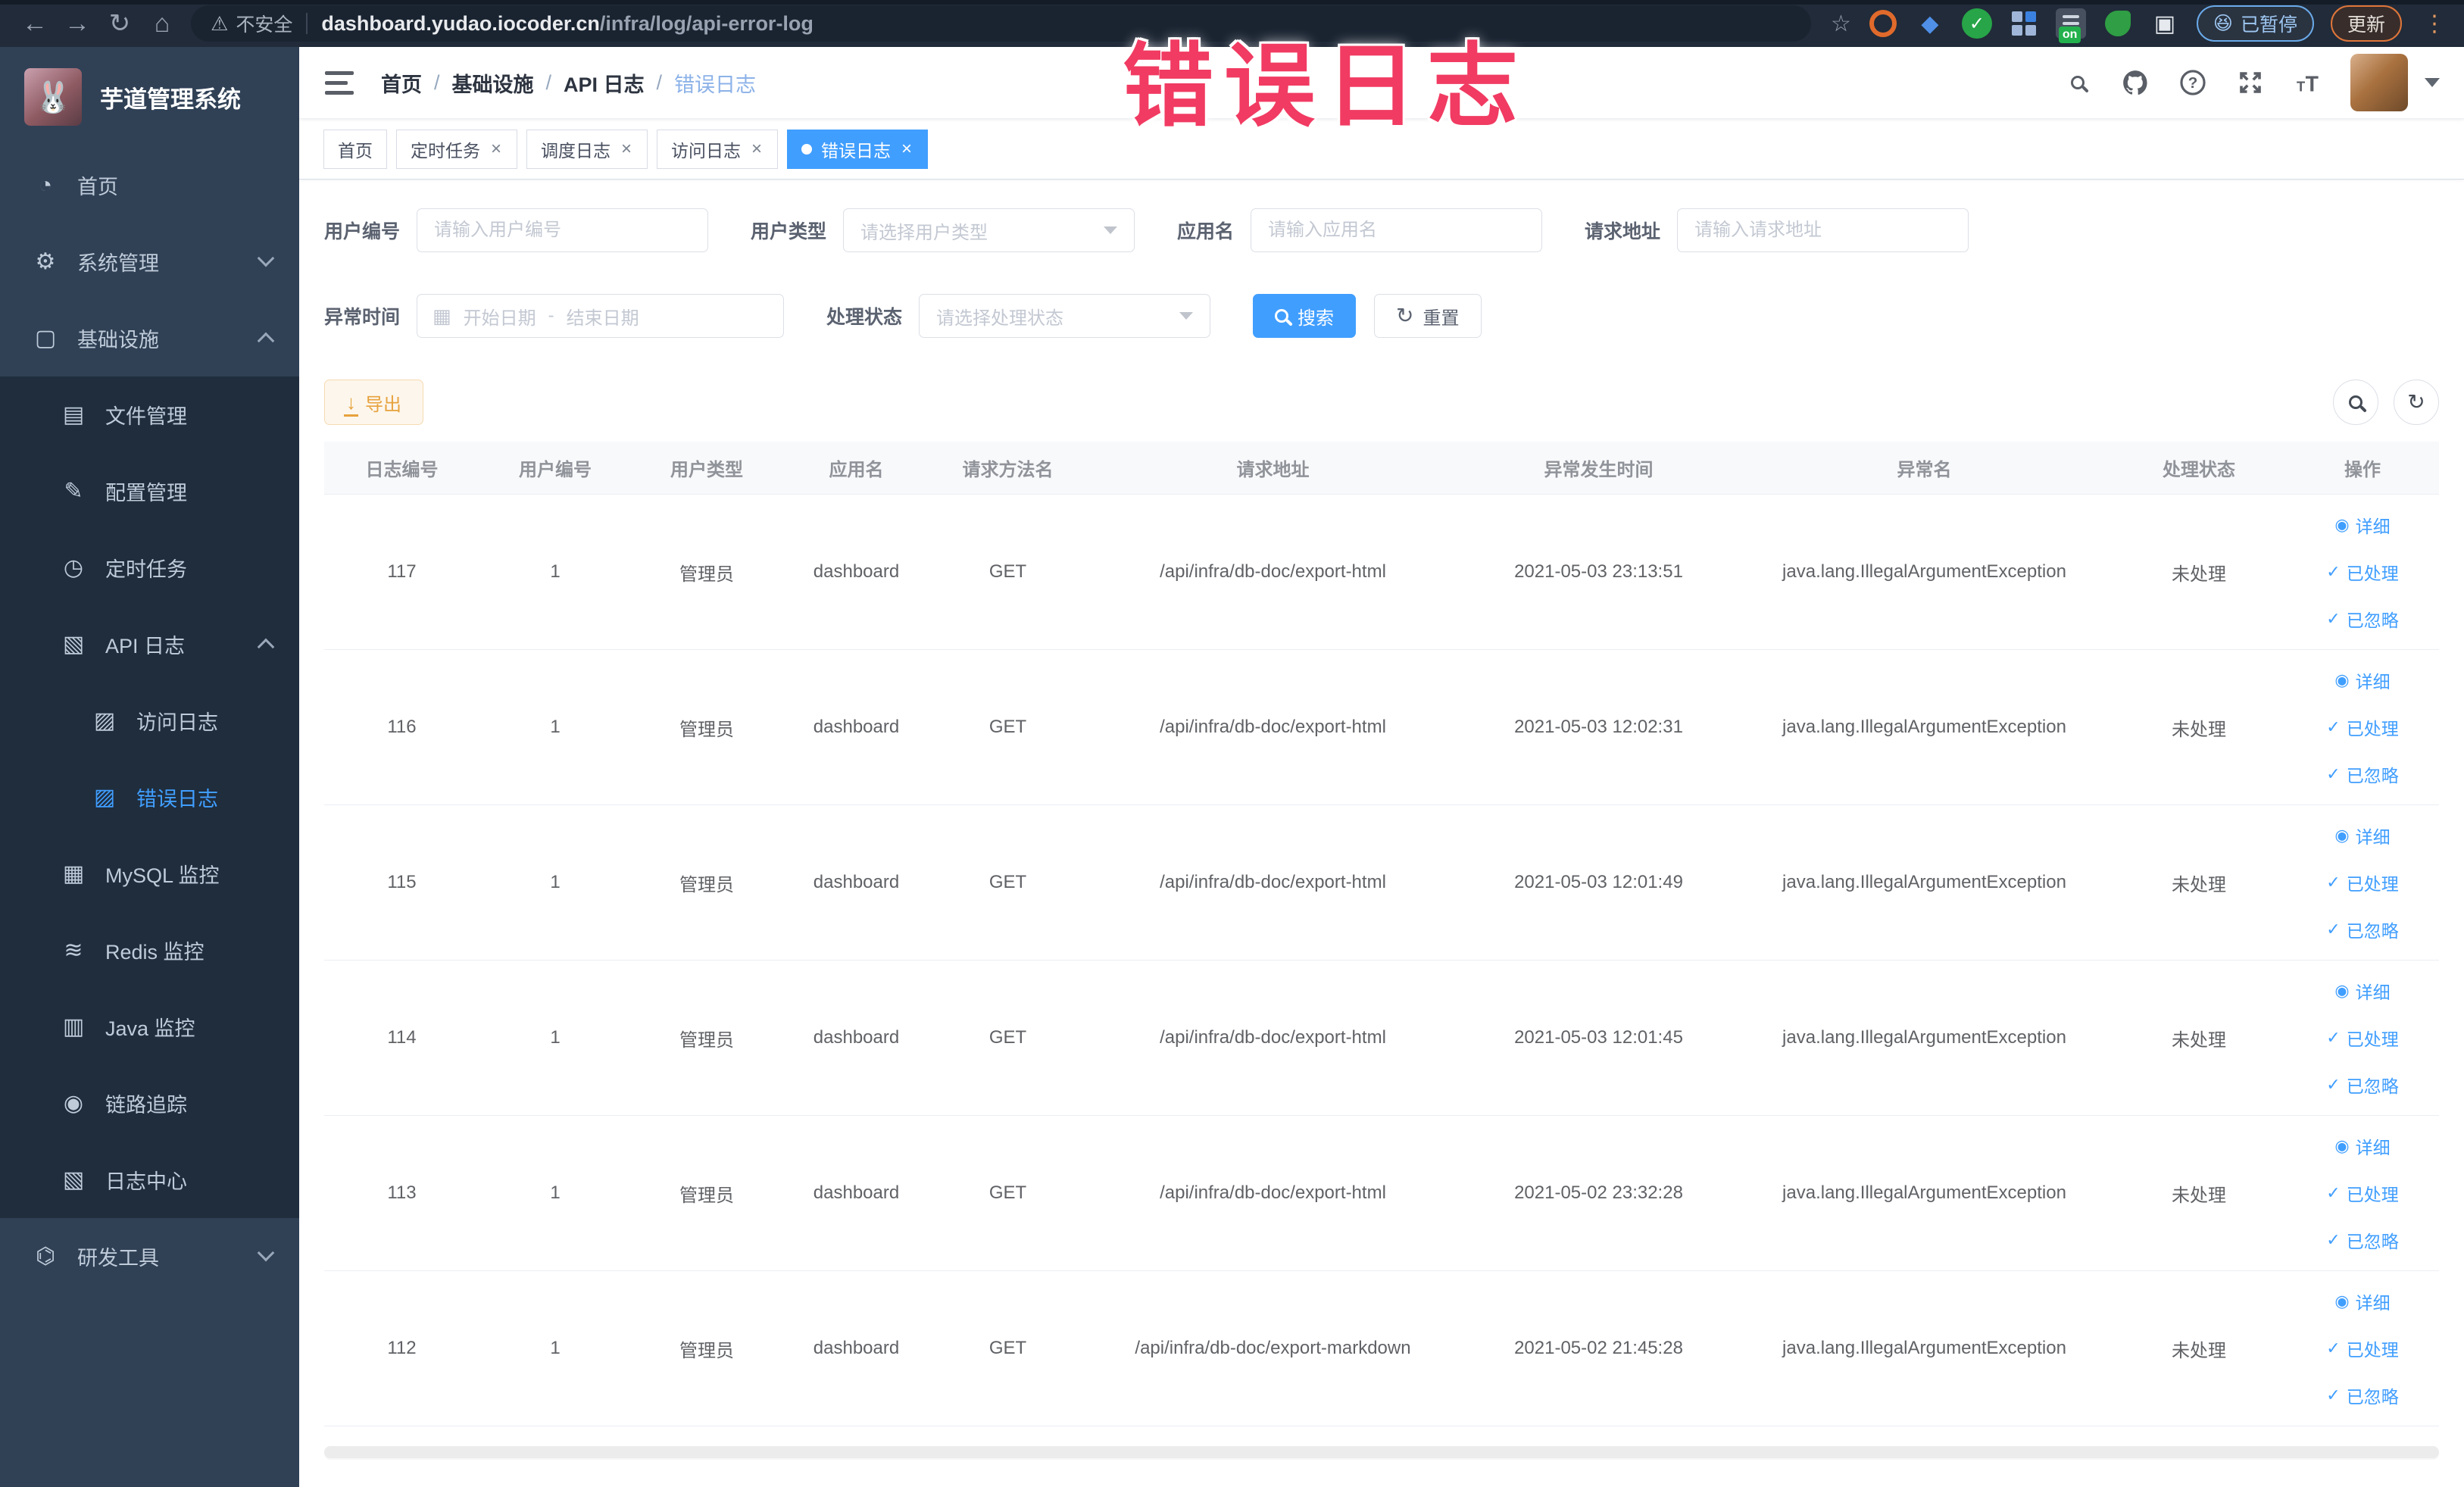  I want to click on export-button: ↓ 导出, so click(373, 402).